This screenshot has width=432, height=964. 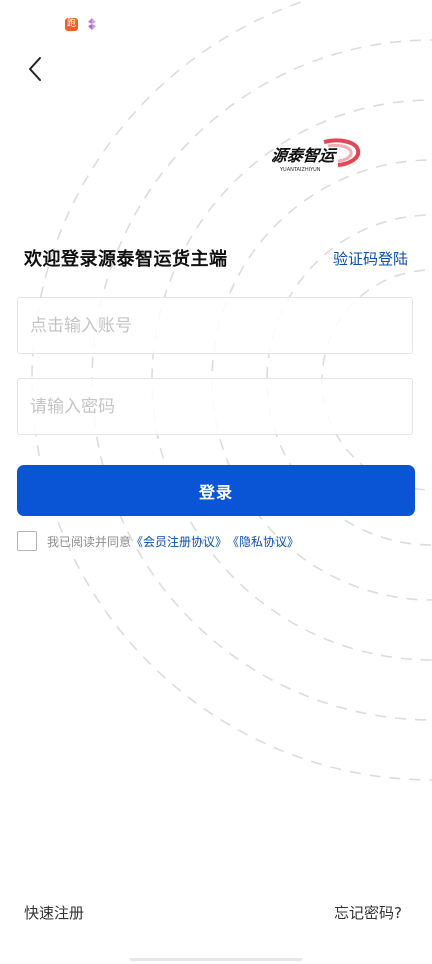 What do you see at coordinates (126, 259) in the screenshot?
I see `page-title: 欢迎登录源泰智运货主端` at bounding box center [126, 259].